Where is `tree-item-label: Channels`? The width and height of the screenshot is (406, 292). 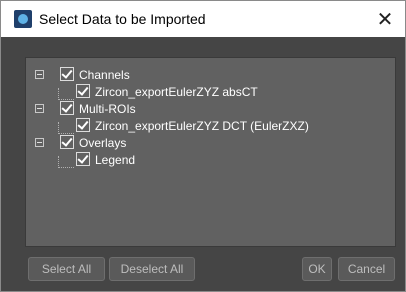
tree-item-label: Channels is located at coordinates (104, 75).